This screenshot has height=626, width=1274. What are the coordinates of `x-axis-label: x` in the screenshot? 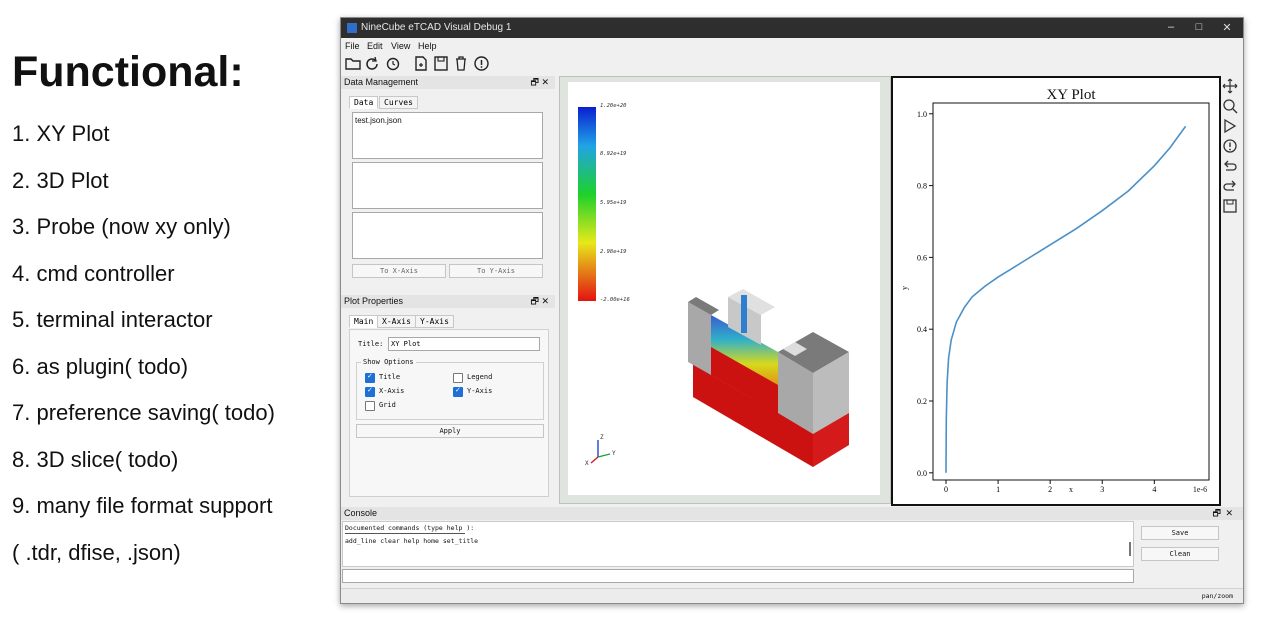 It's located at (1071, 489).